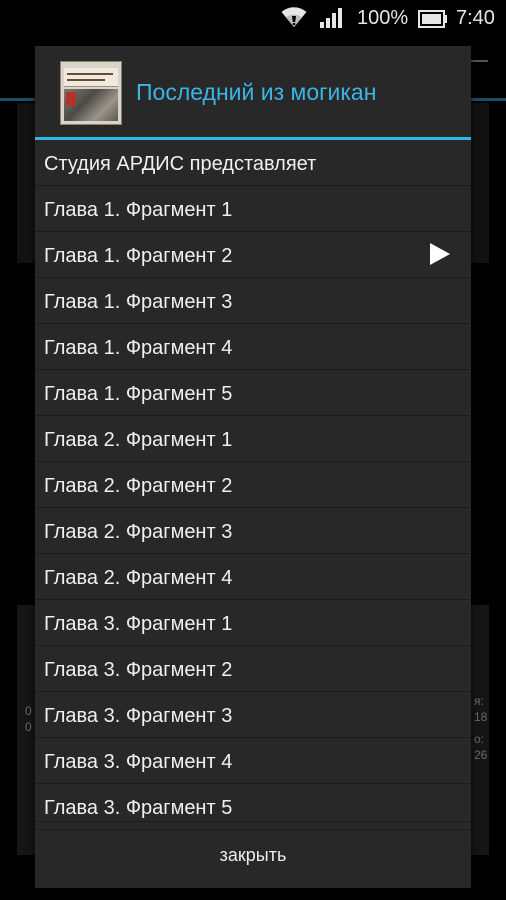  Describe the element at coordinates (331, 21) in the screenshot. I see `signal-icon` at that location.